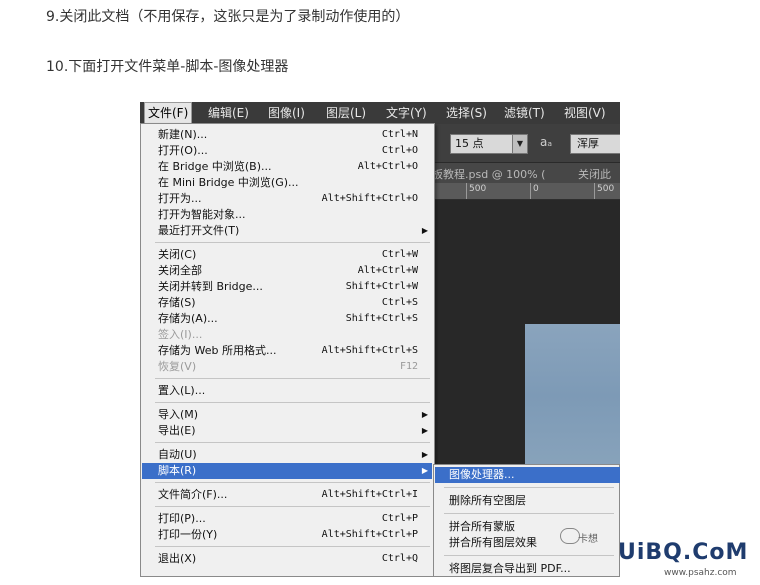 This screenshot has height=585, width=760. What do you see at coordinates (369, 350) in the screenshot?
I see `menu-item-shortcut: Alt+Shift+Ctrl+S` at bounding box center [369, 350].